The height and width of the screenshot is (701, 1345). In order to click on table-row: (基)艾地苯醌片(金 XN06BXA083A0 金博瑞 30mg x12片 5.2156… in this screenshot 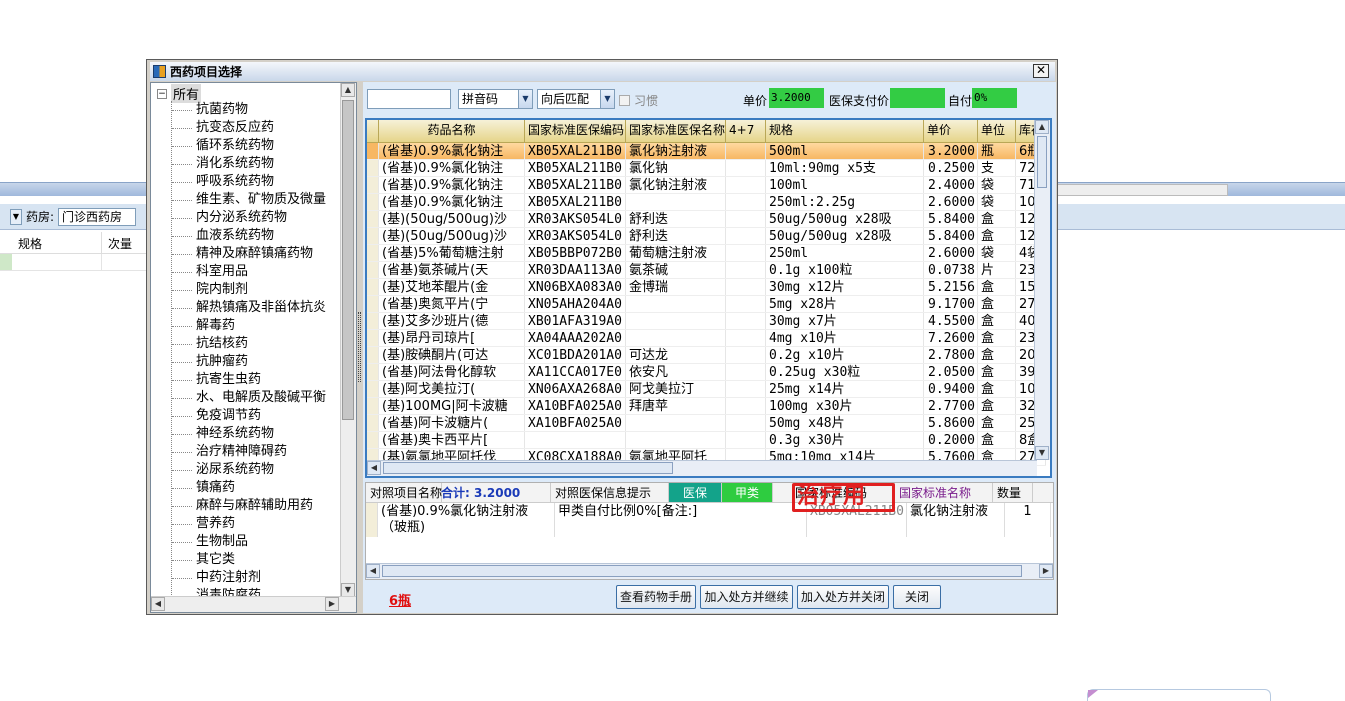, I will do `click(706, 287)`.